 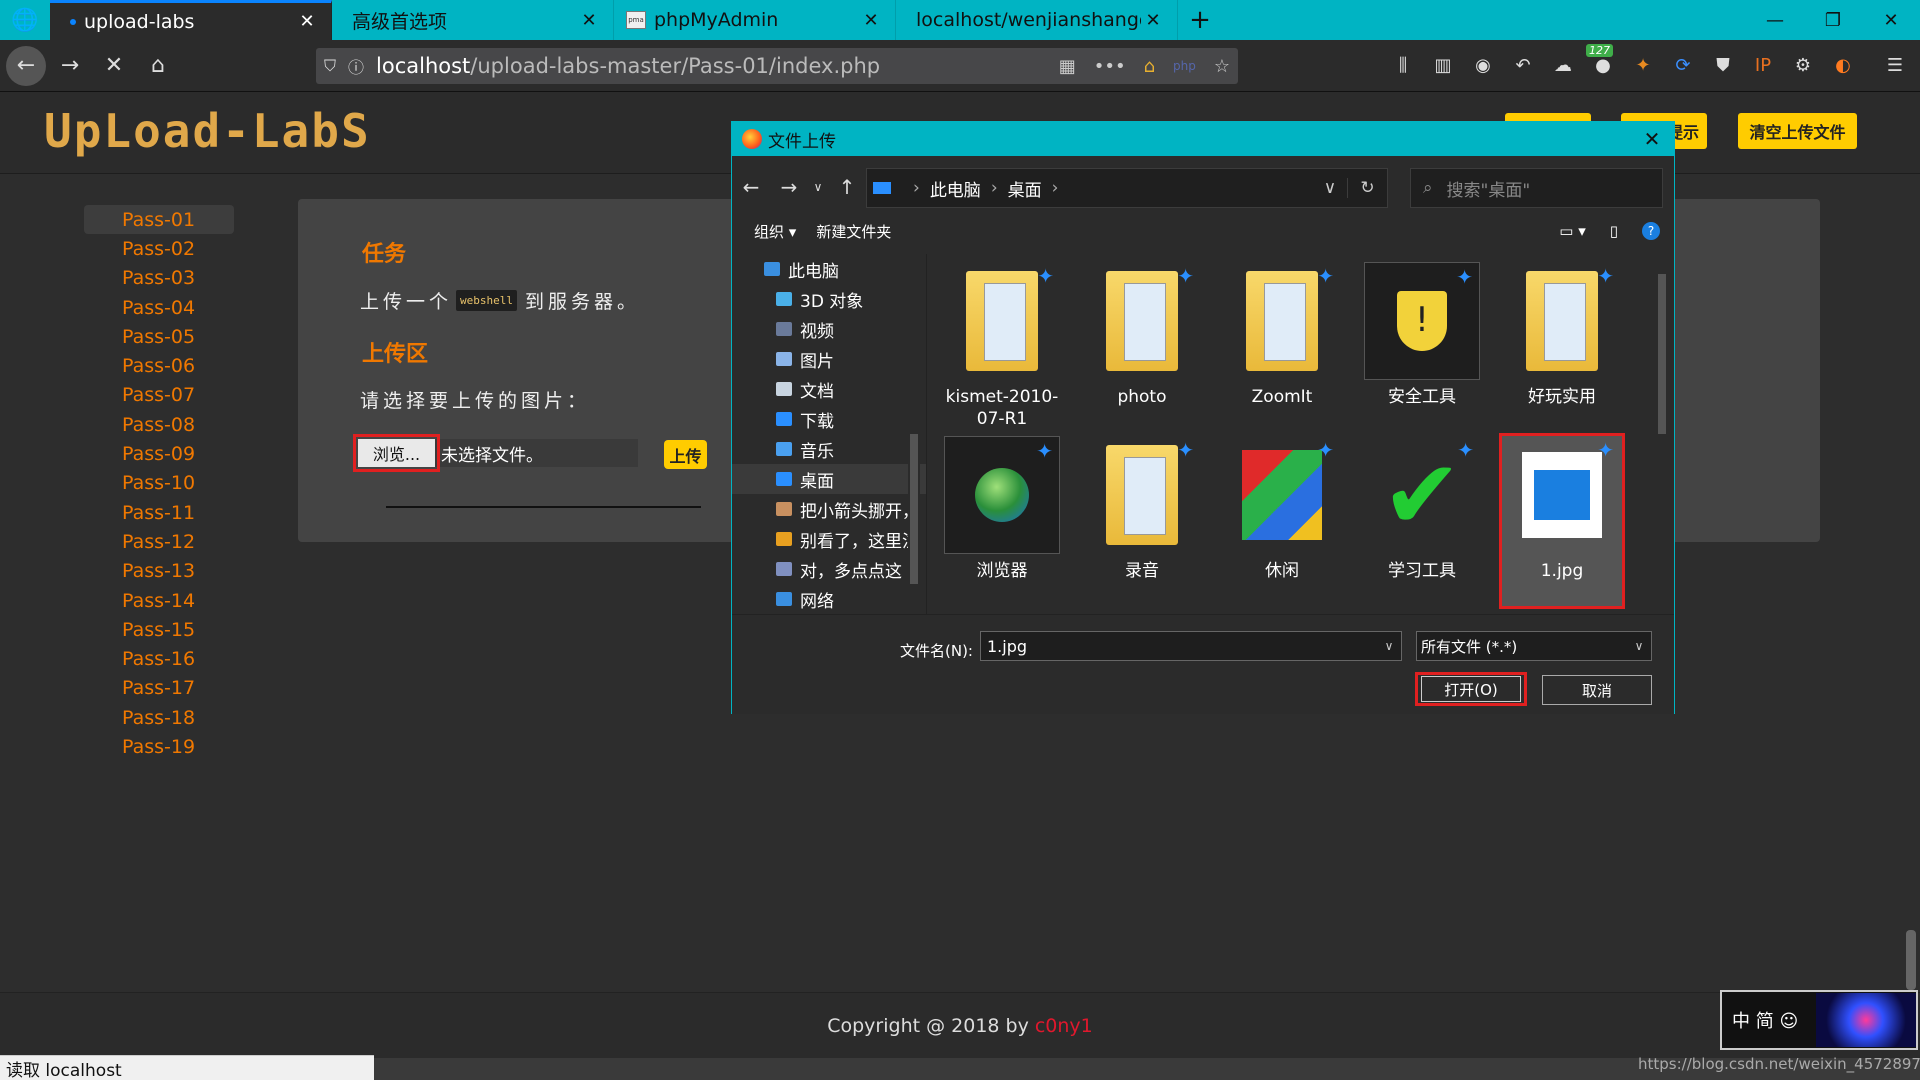 What do you see at coordinates (330, 66) in the screenshot?
I see `shield-icon: ⛉` at bounding box center [330, 66].